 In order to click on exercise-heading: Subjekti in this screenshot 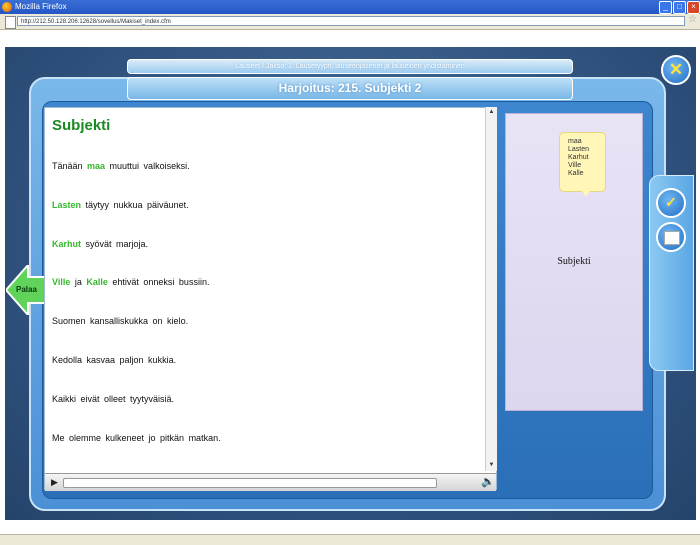, I will do `click(81, 125)`.